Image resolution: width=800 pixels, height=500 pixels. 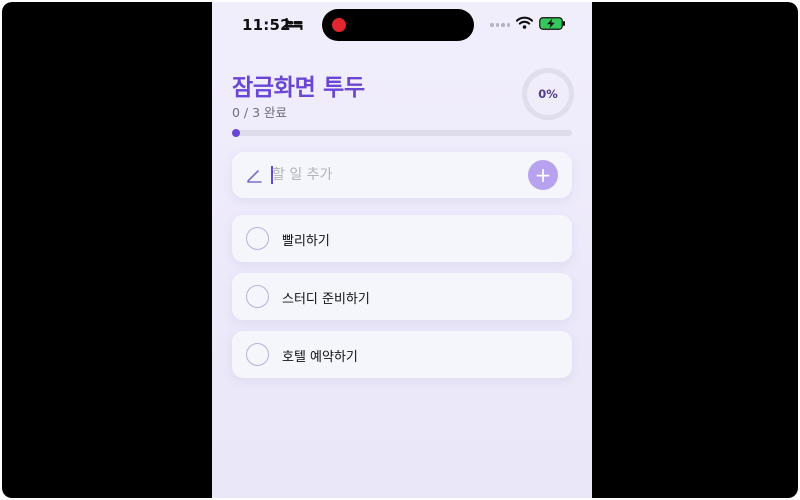 I want to click on add-task-input, so click(x=392, y=175).